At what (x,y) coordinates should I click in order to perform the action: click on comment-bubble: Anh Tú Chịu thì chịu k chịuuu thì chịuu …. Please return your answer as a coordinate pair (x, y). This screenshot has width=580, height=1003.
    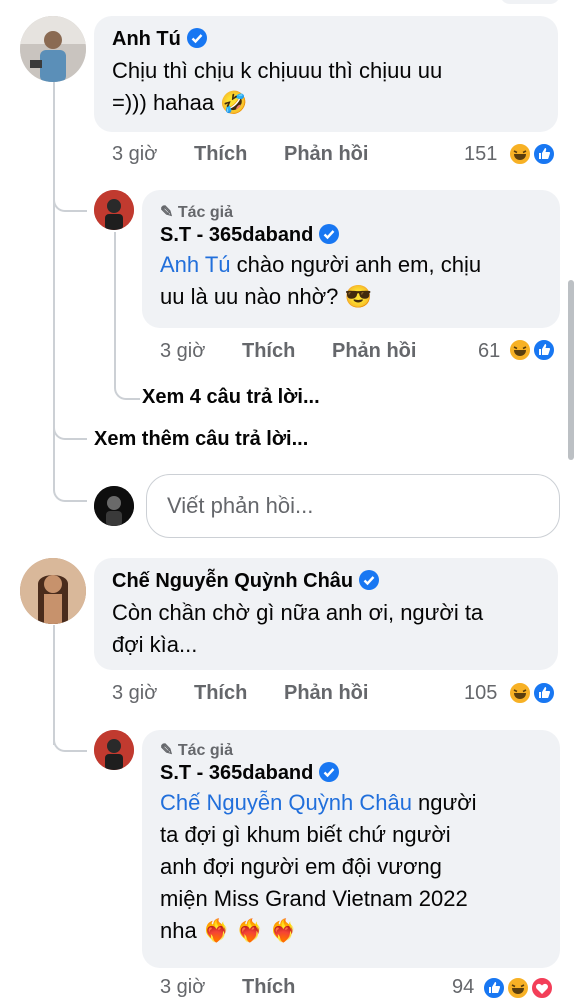
    Looking at the image, I should click on (326, 74).